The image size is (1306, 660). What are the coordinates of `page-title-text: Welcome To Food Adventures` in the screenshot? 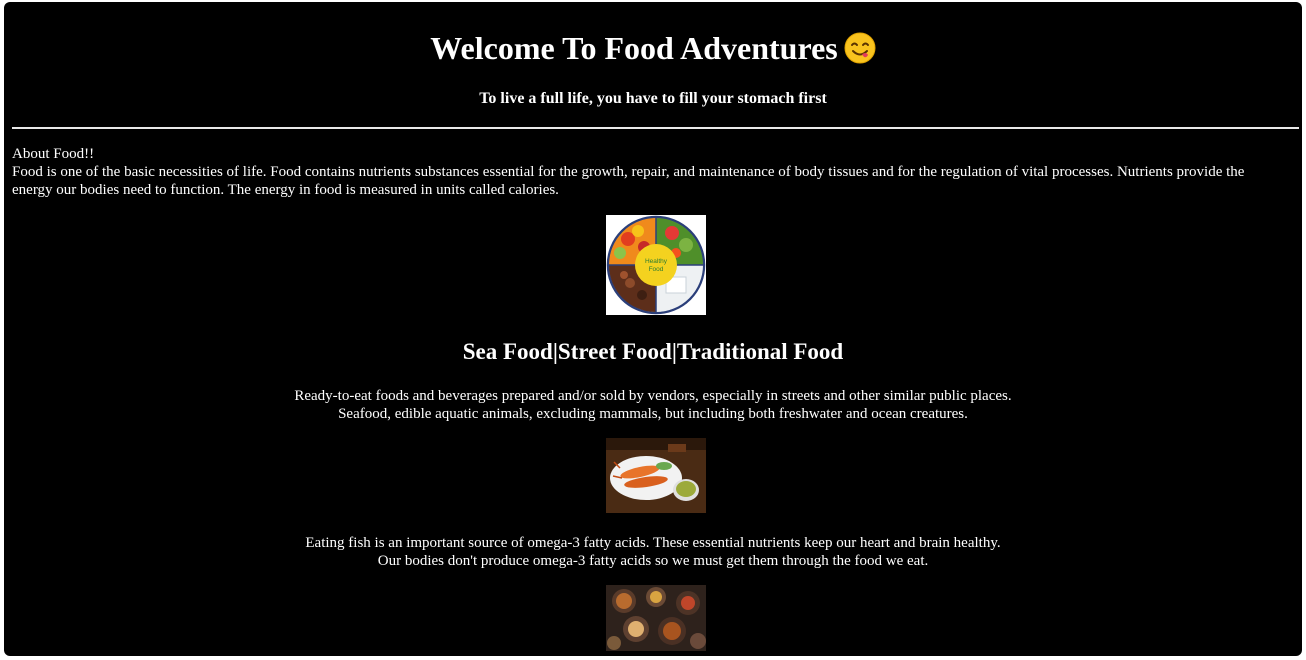 It's located at (634, 48).